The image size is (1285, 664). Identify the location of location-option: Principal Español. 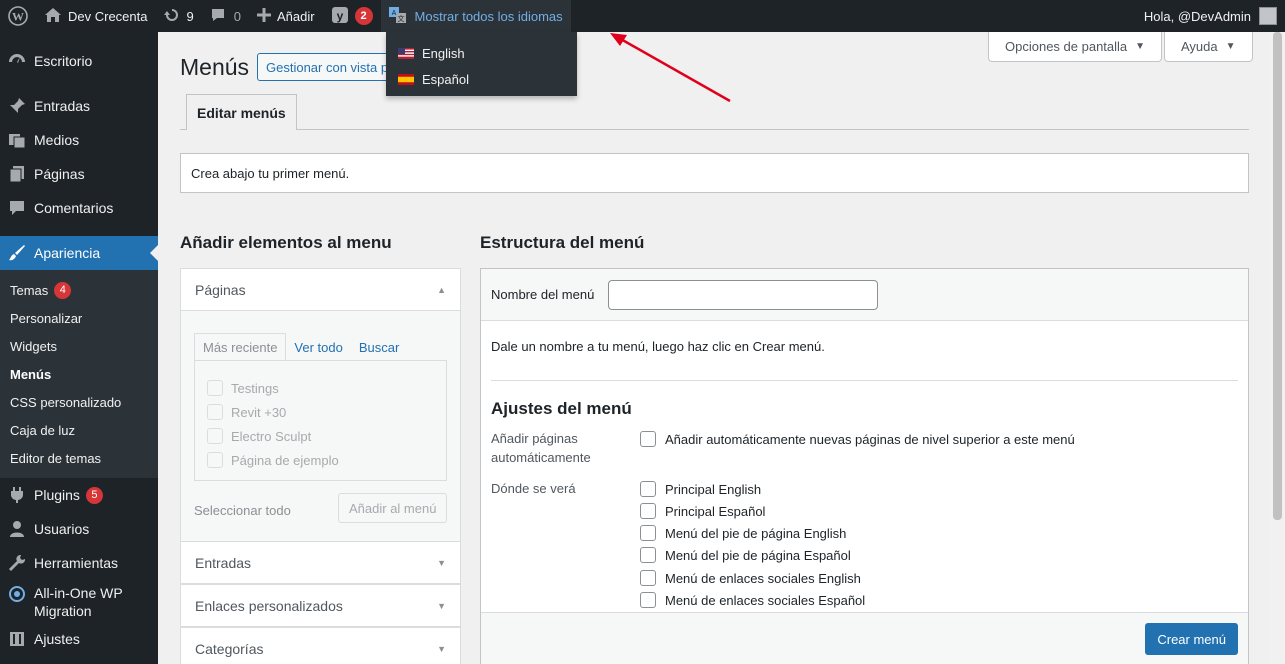
(702, 511).